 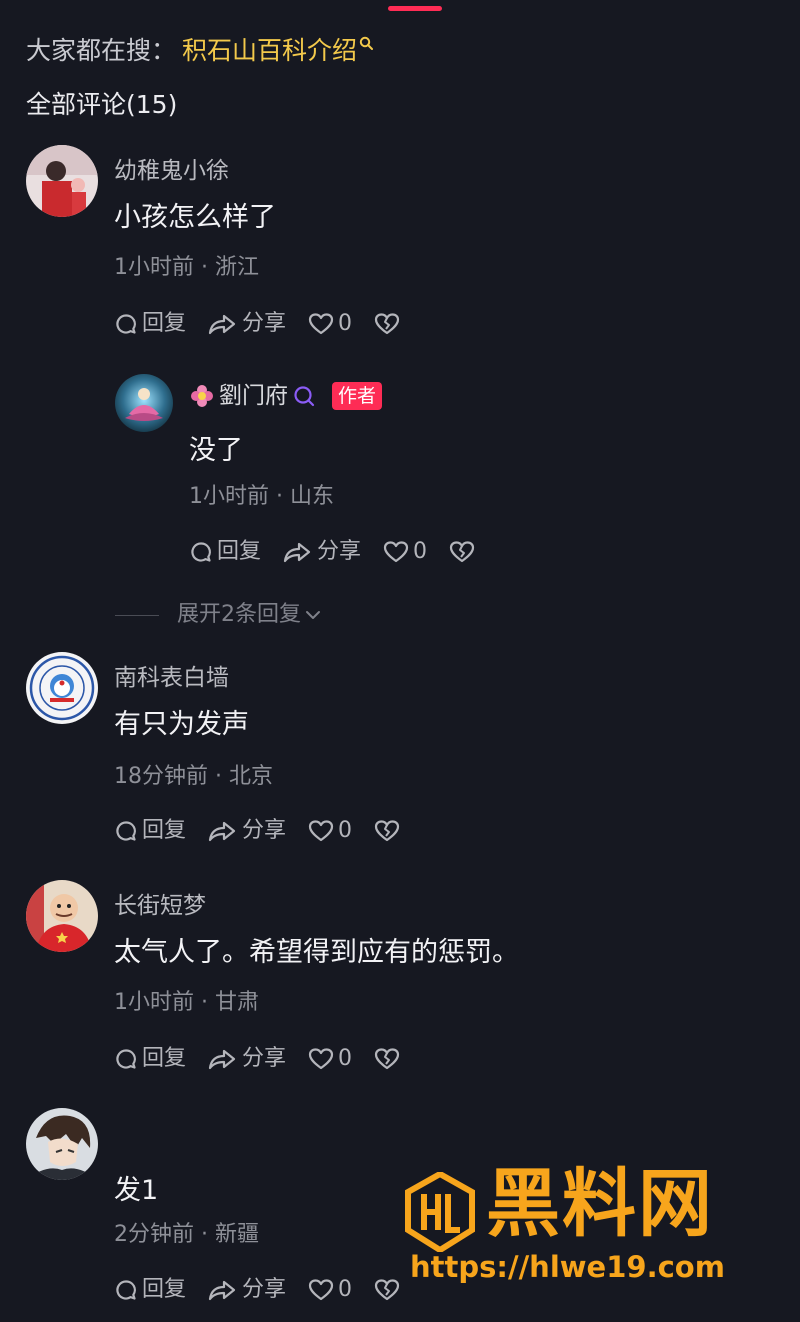 What do you see at coordinates (396, 245) in the screenshot?
I see `comment-item: 幼稚鬼小徐 小孩怎么样了 1小时前 · 浙江 回复 分享 0` at bounding box center [396, 245].